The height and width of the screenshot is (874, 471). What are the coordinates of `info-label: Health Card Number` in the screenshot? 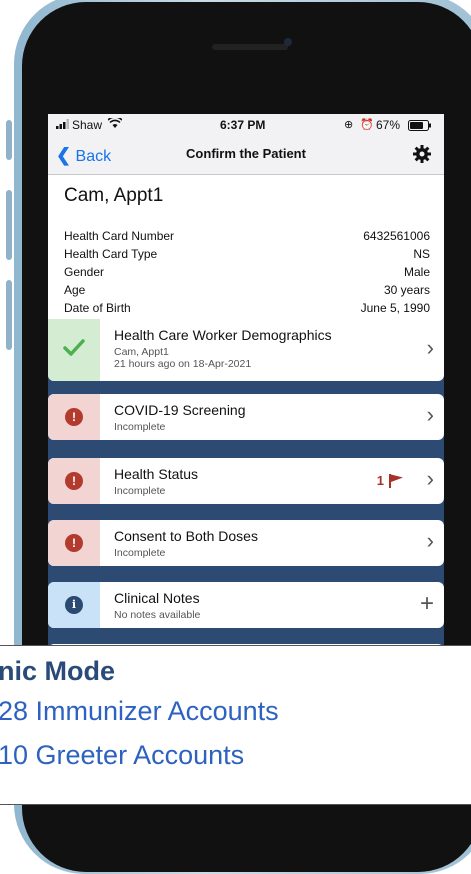 It's located at (119, 236).